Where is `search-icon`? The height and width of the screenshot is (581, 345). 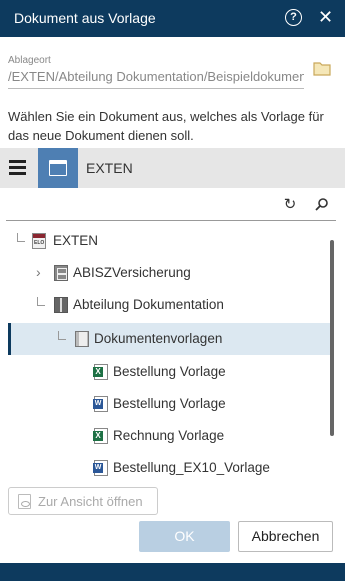 search-icon is located at coordinates (322, 205).